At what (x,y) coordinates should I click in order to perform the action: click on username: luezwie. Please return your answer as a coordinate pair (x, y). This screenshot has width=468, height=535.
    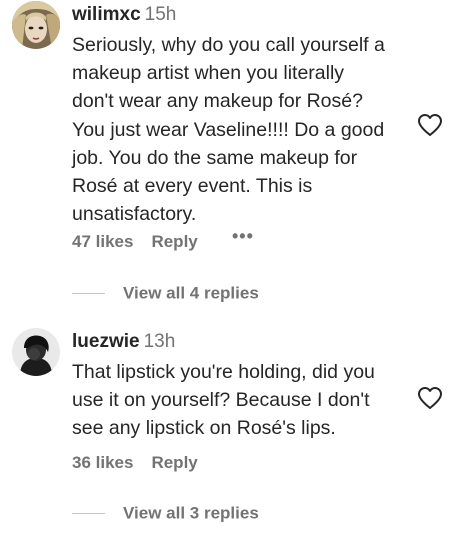
    Looking at the image, I should click on (106, 341).